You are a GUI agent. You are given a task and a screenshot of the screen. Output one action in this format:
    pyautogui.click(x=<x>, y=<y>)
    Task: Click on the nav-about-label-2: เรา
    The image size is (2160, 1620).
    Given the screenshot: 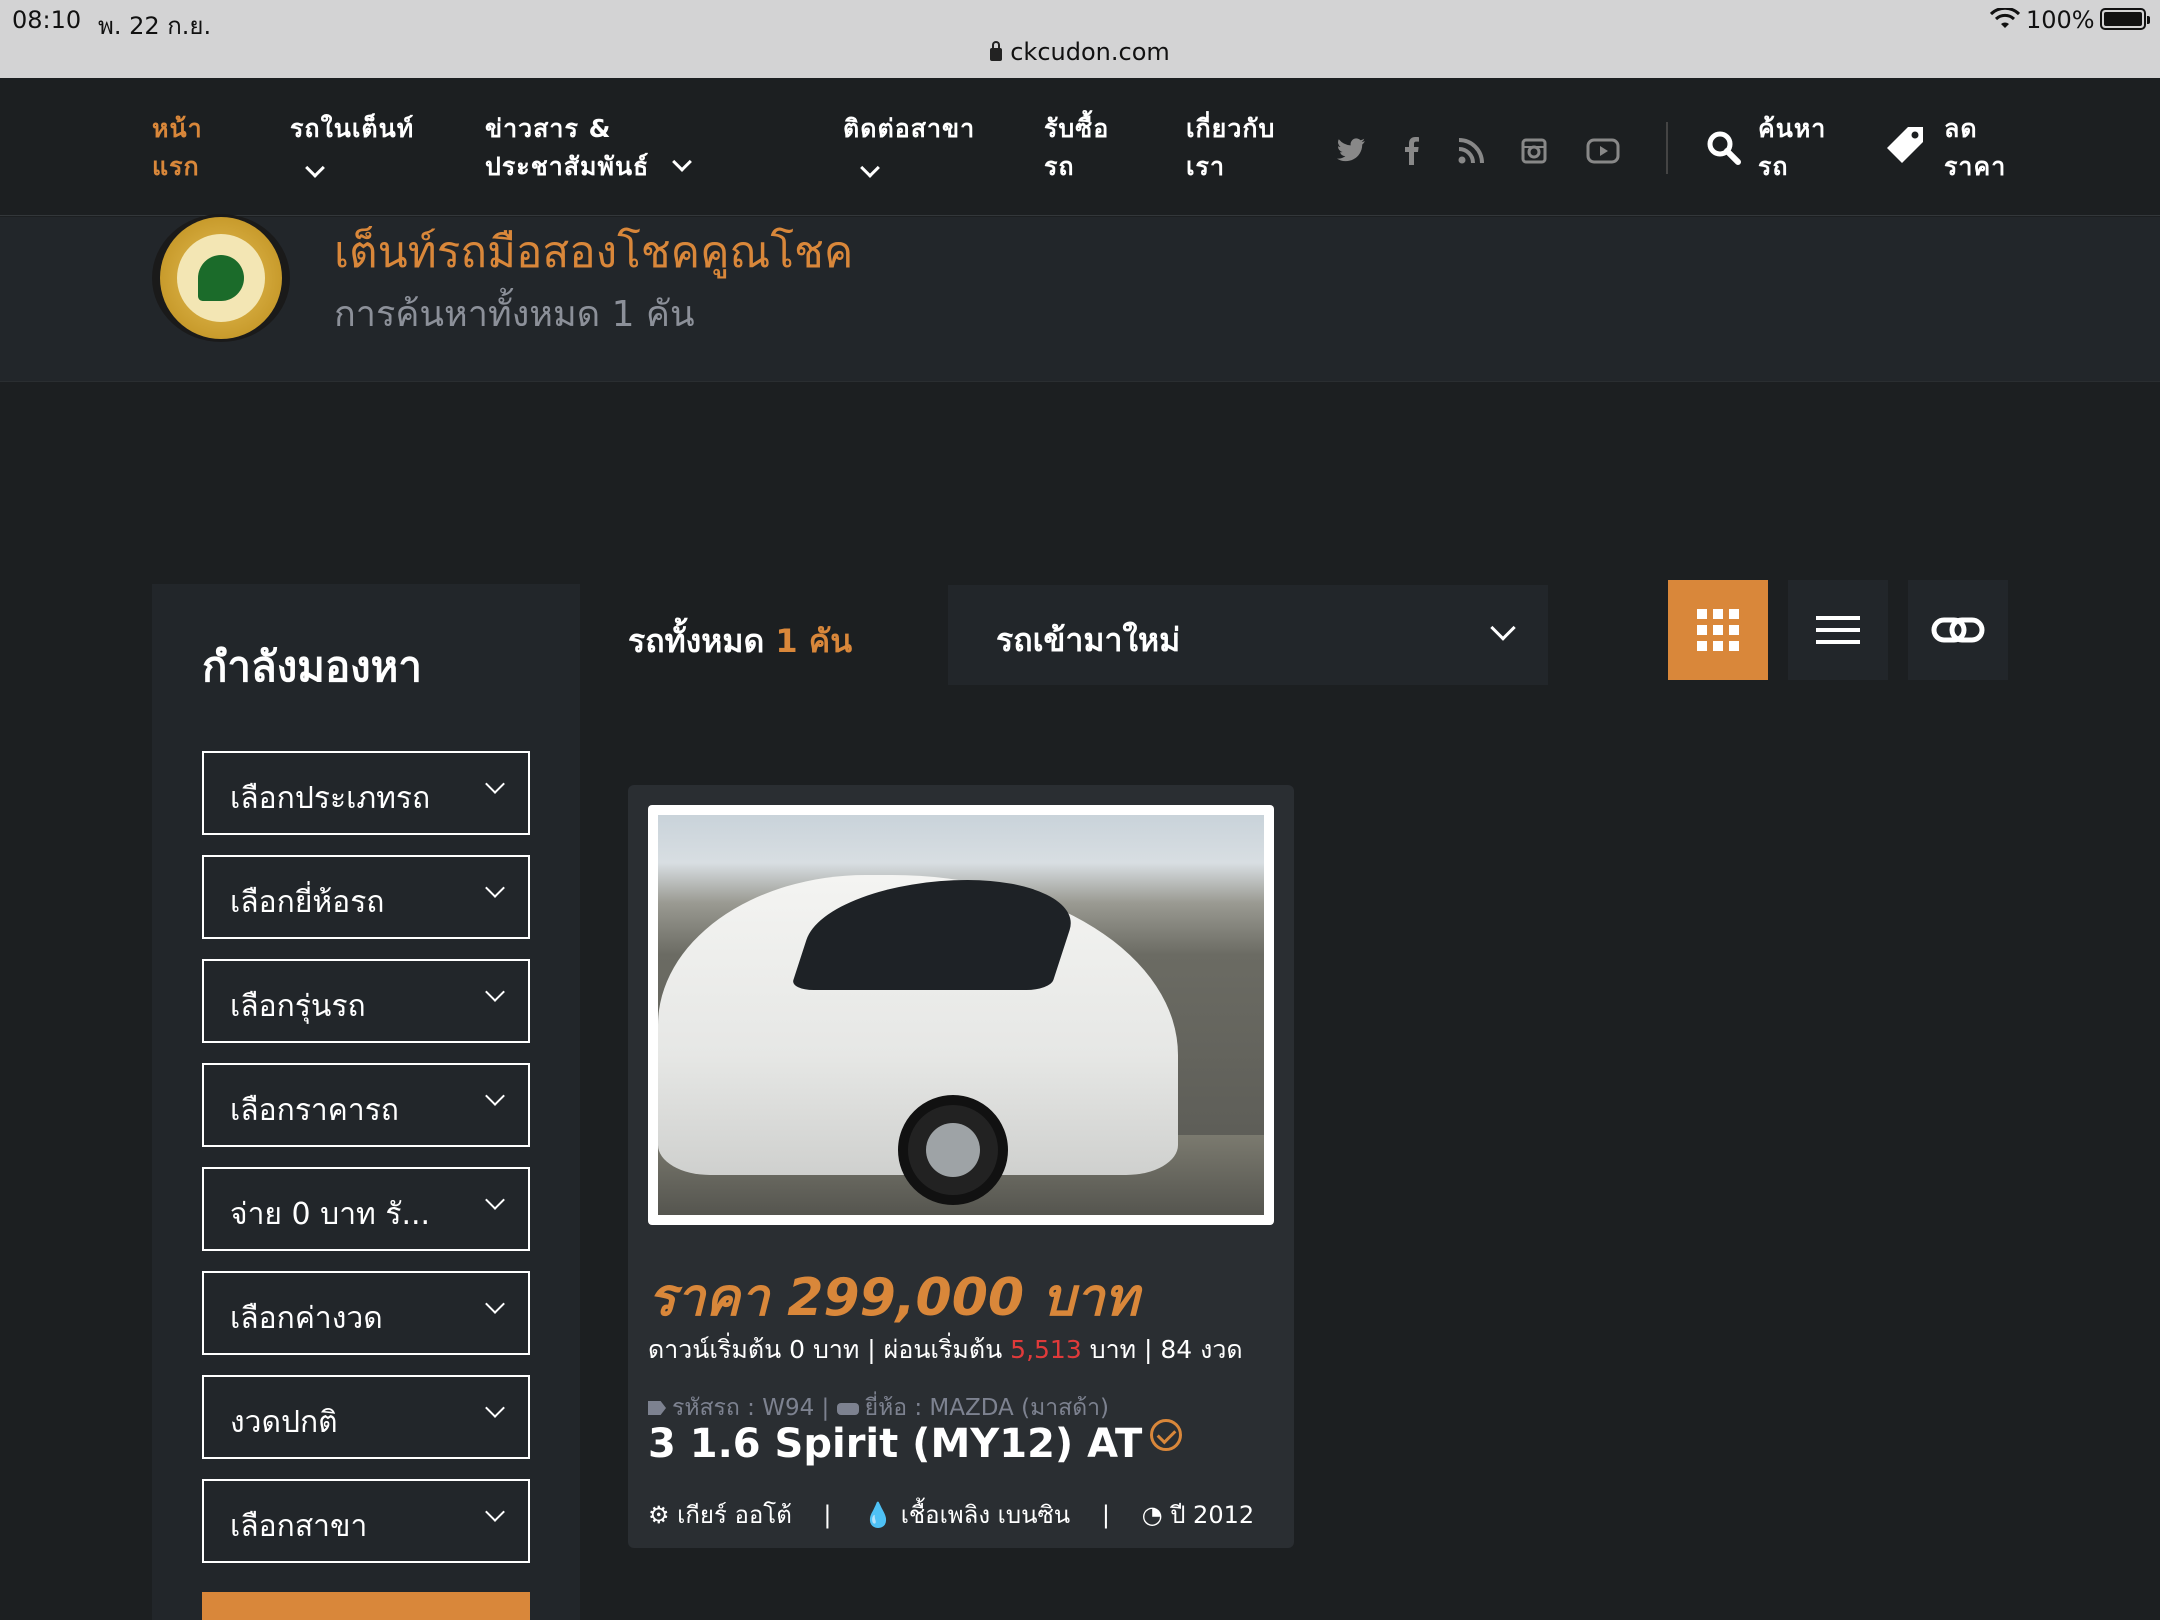 What is the action you would take?
    pyautogui.click(x=1206, y=166)
    